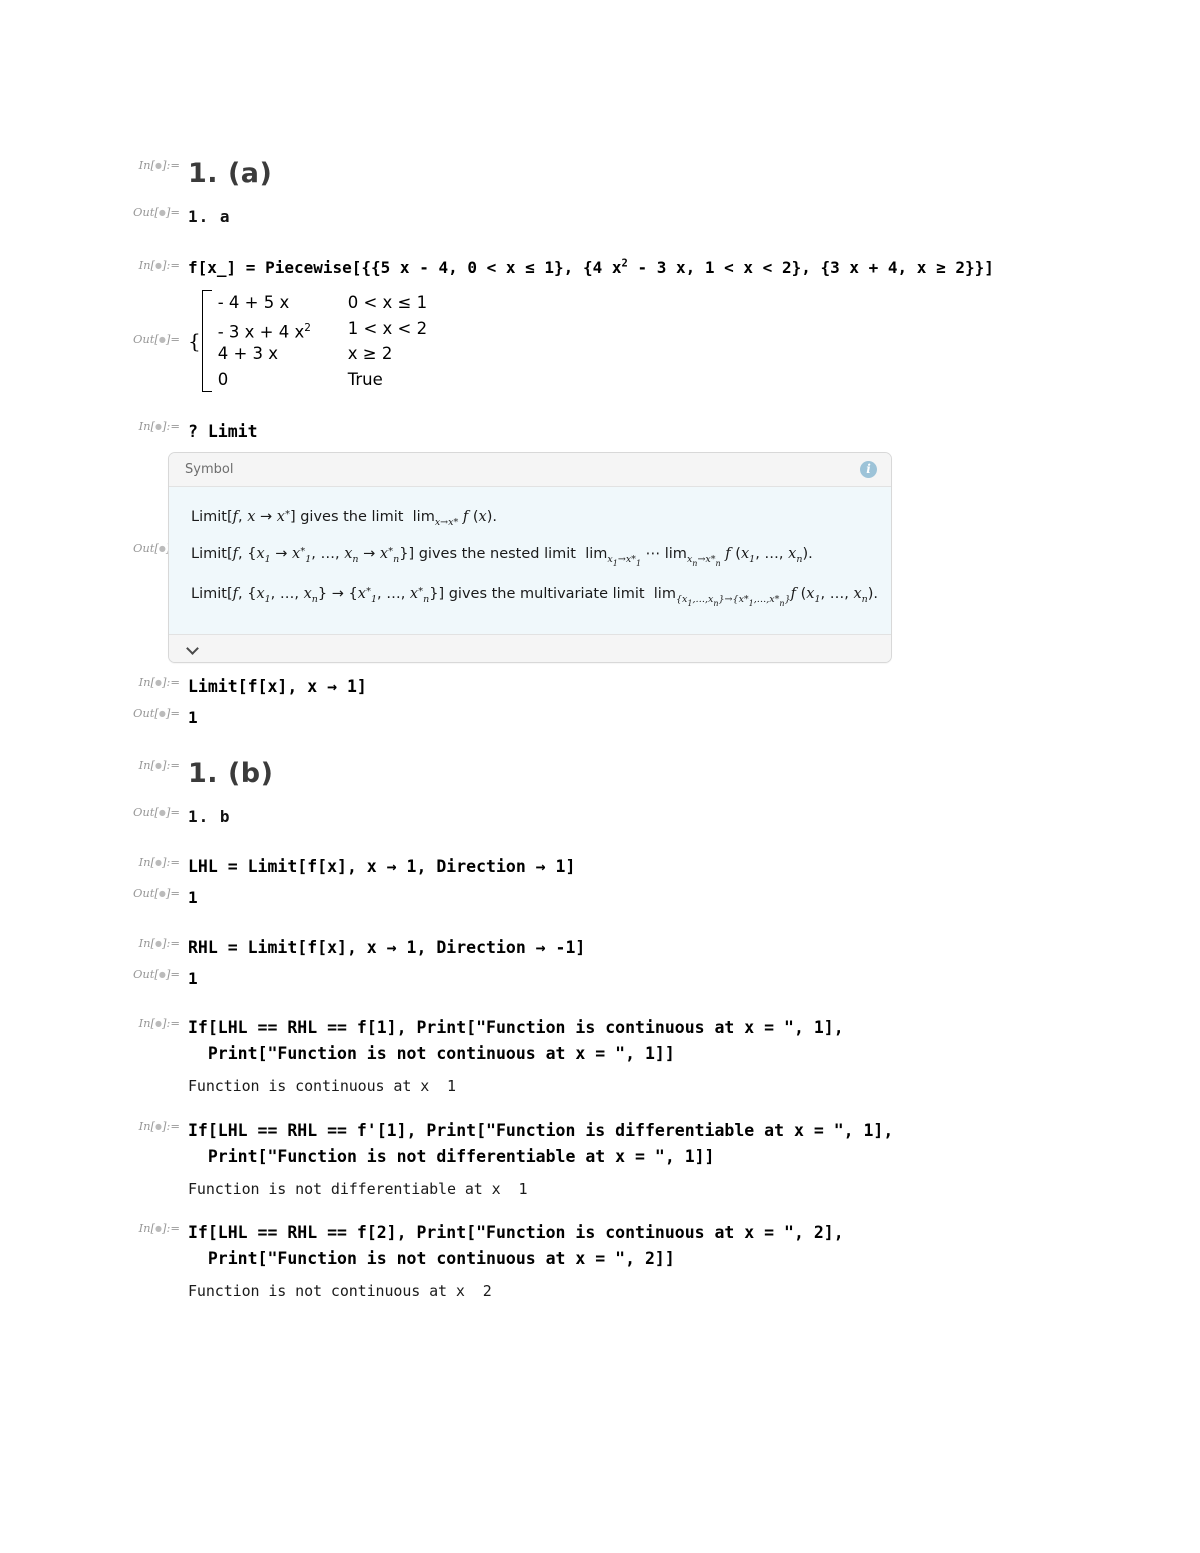 Image resolution: width=1200 pixels, height=1553 pixels. I want to click on doc-expand-footer, so click(530, 647).